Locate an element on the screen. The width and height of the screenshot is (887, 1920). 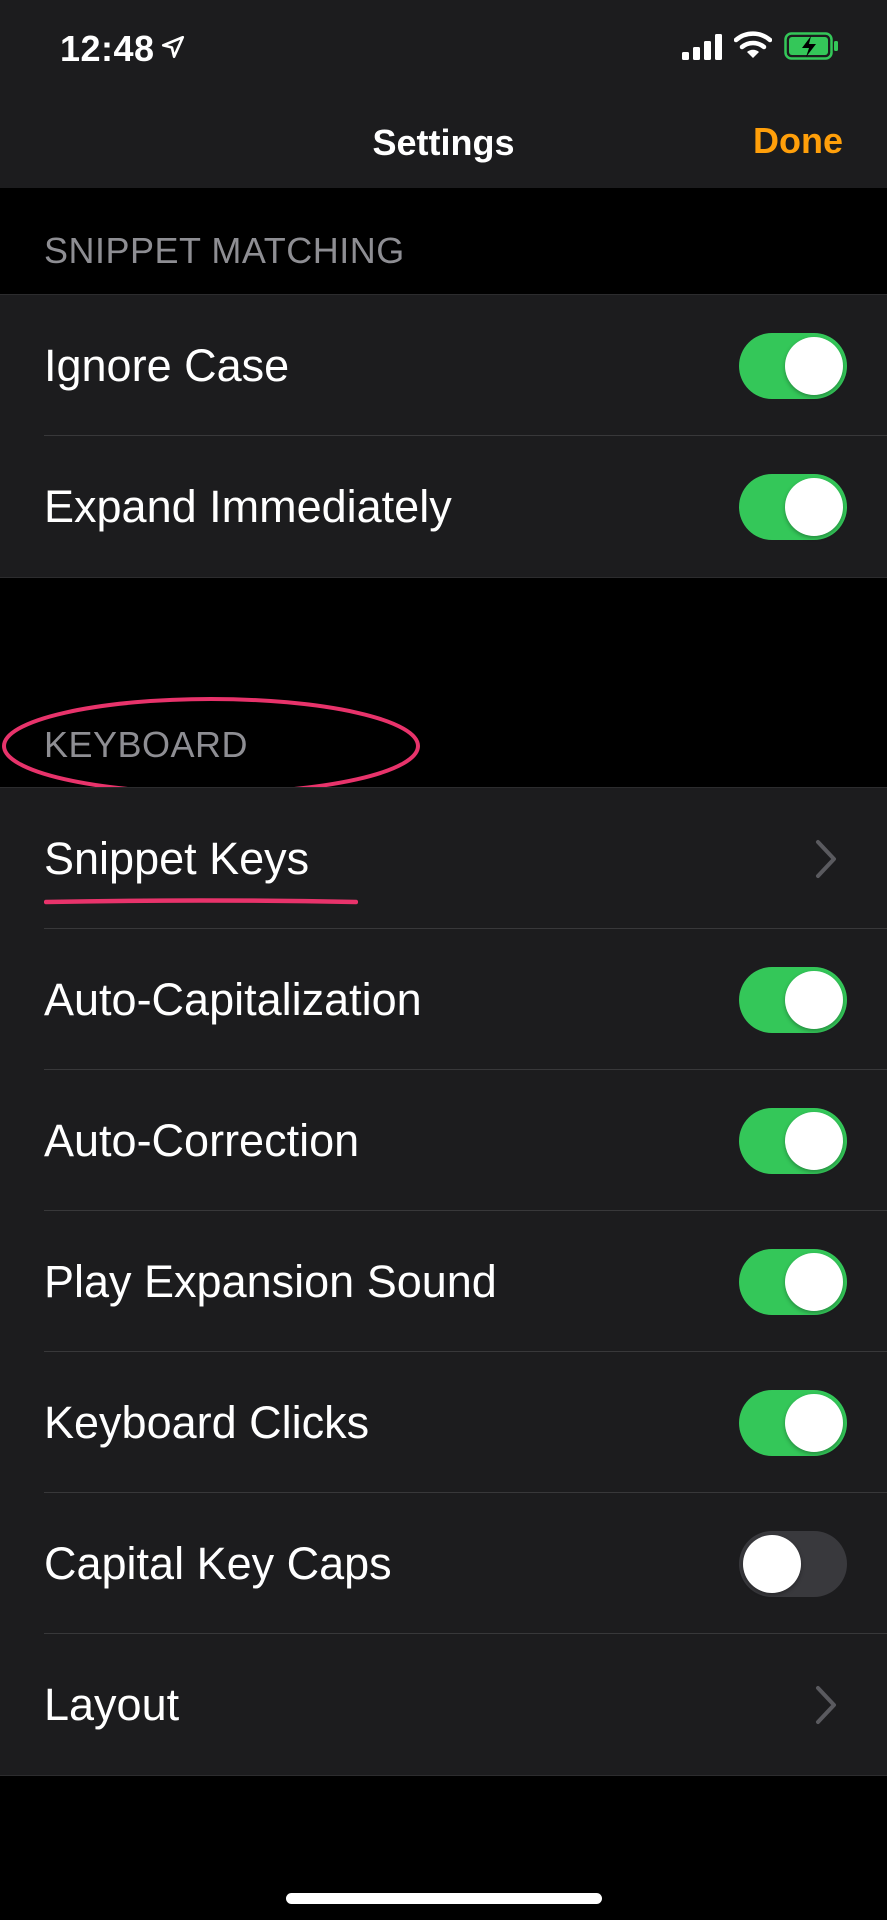
ignore-case-toggle is located at coordinates (793, 365).